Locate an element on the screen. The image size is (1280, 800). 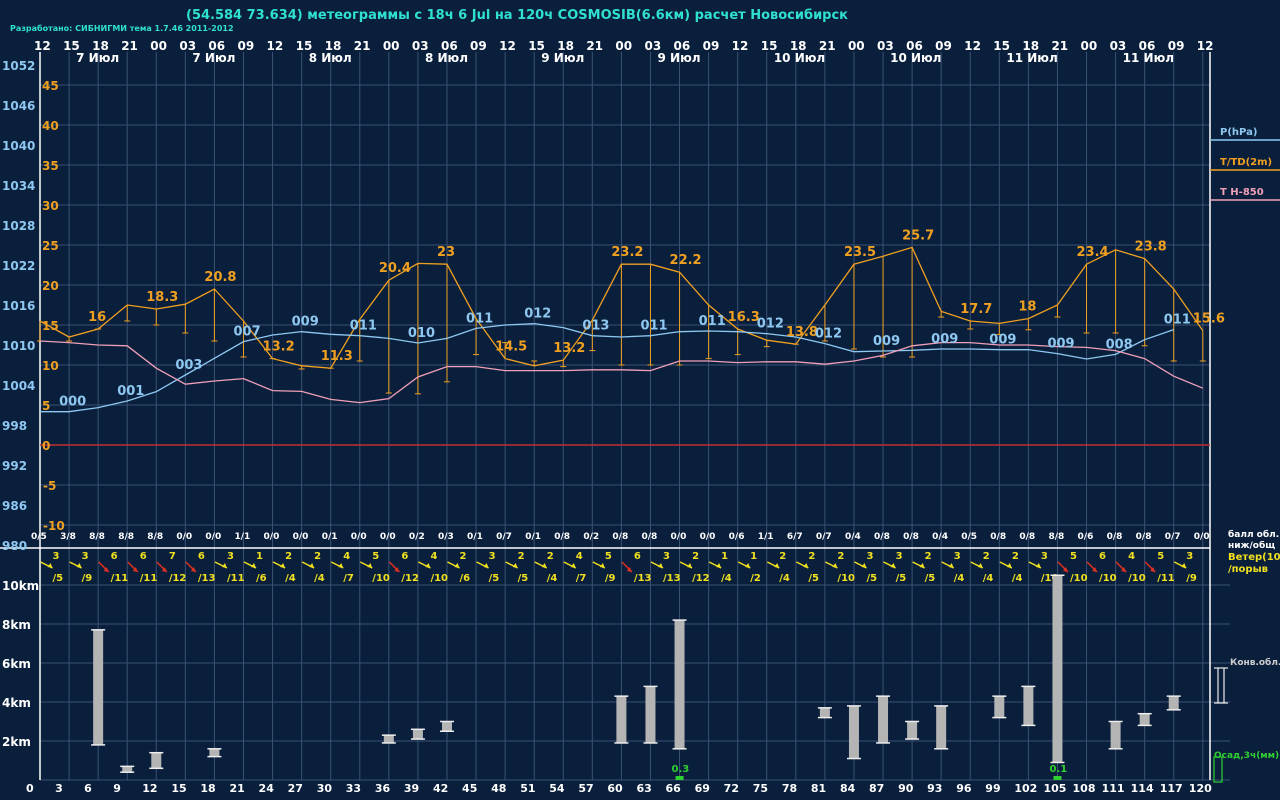
hour-tick-label: 12 is located at coordinates (149, 788).